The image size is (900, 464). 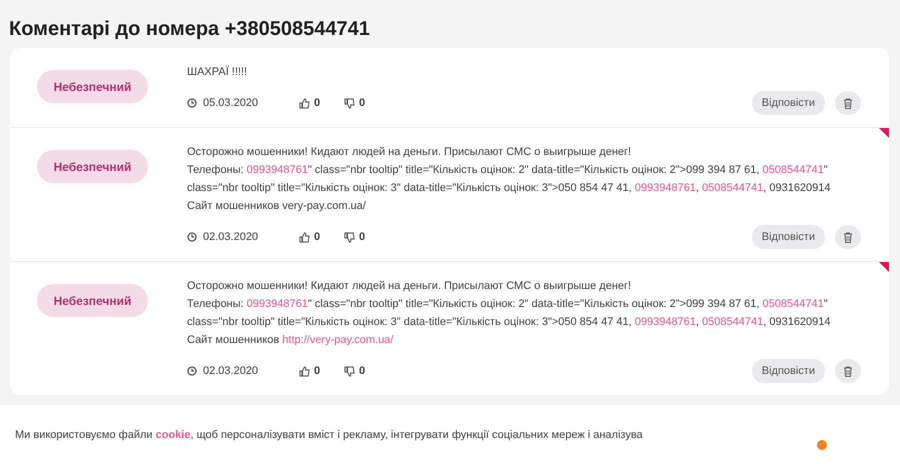 I want to click on cookie-link: cookie, so click(x=173, y=434).